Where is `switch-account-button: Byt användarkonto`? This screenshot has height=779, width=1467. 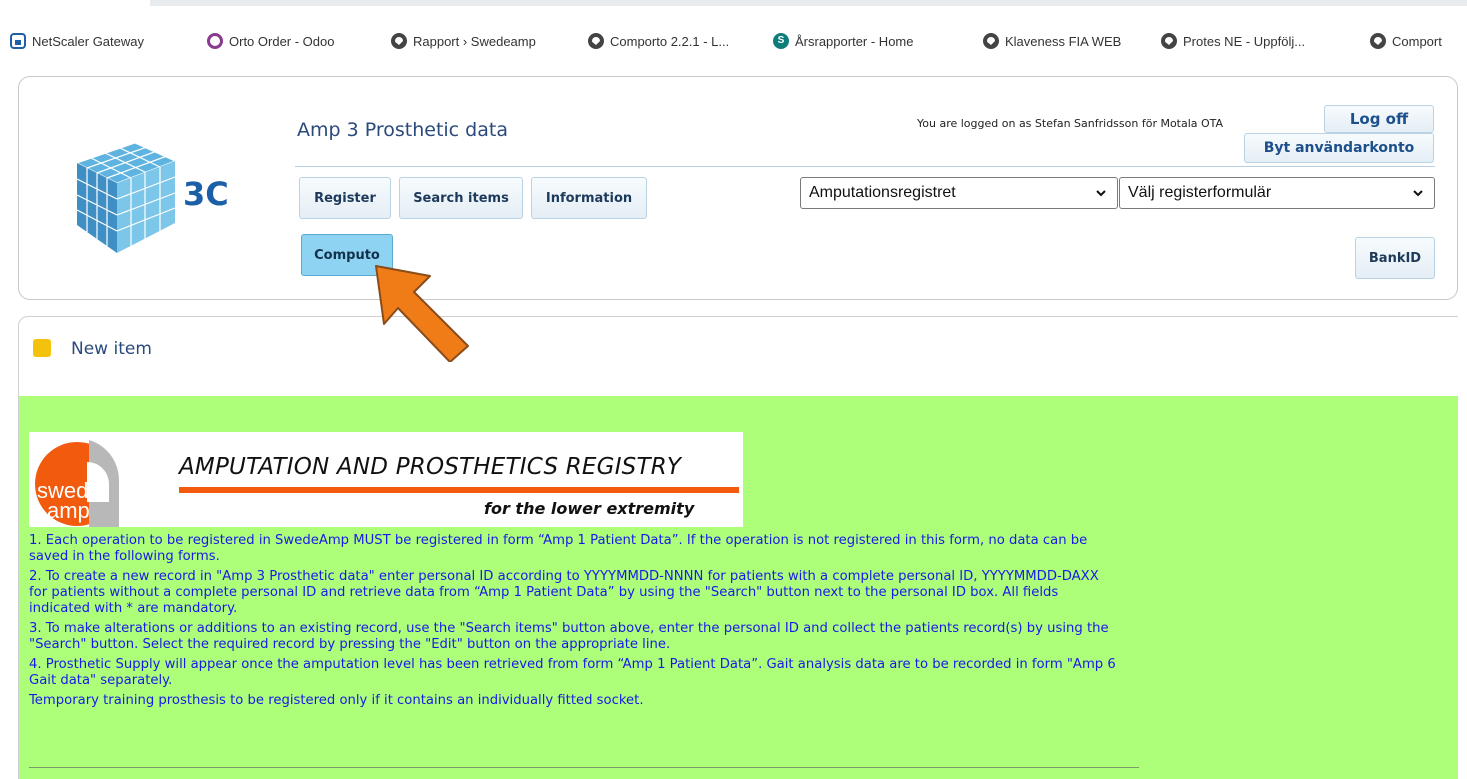 switch-account-button: Byt användarkonto is located at coordinates (1339, 148).